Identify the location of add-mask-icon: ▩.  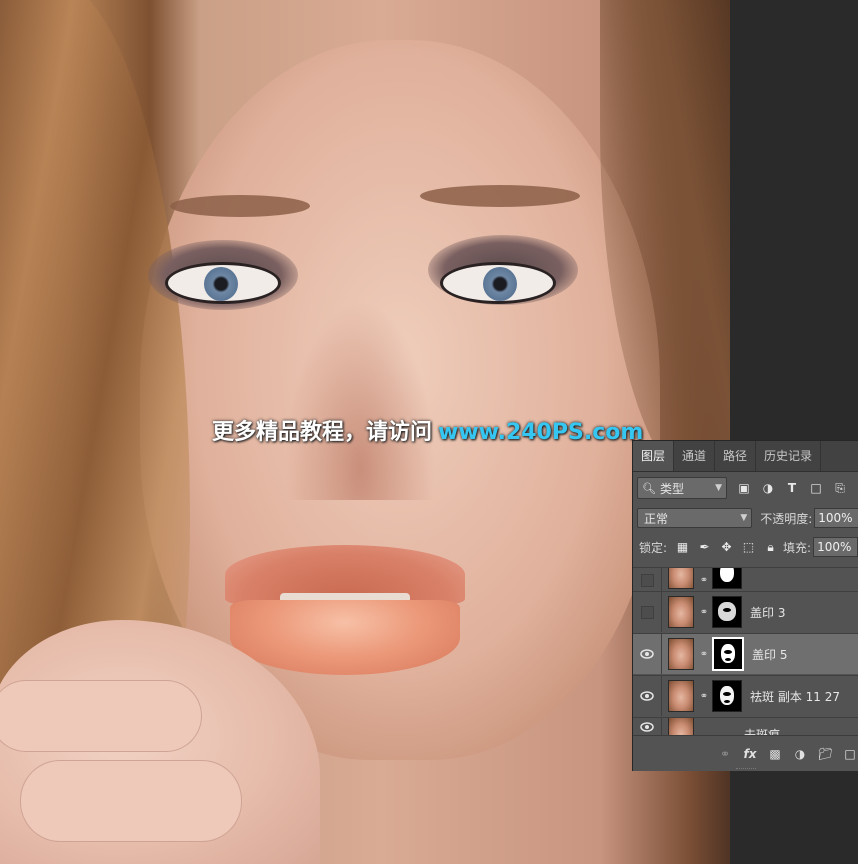
(775, 754).